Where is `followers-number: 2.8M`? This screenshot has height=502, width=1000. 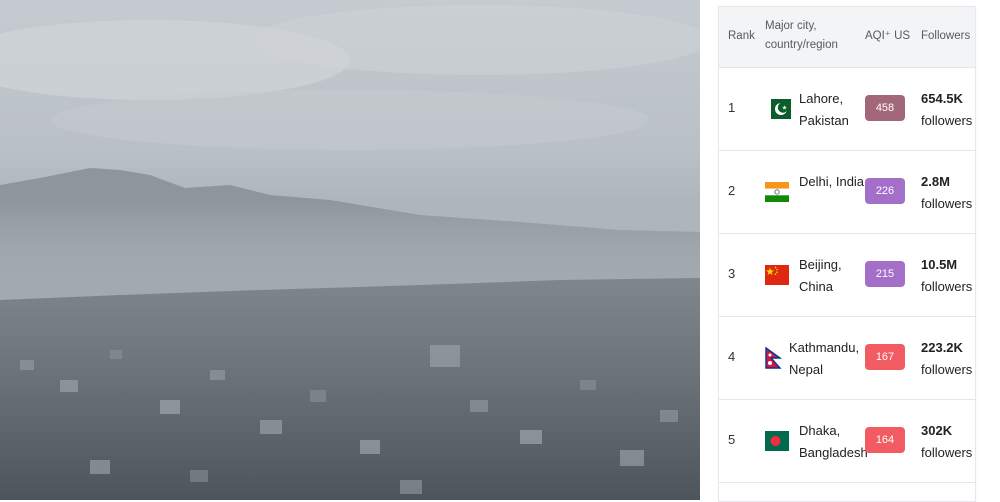 followers-number: 2.8M is located at coordinates (935, 181).